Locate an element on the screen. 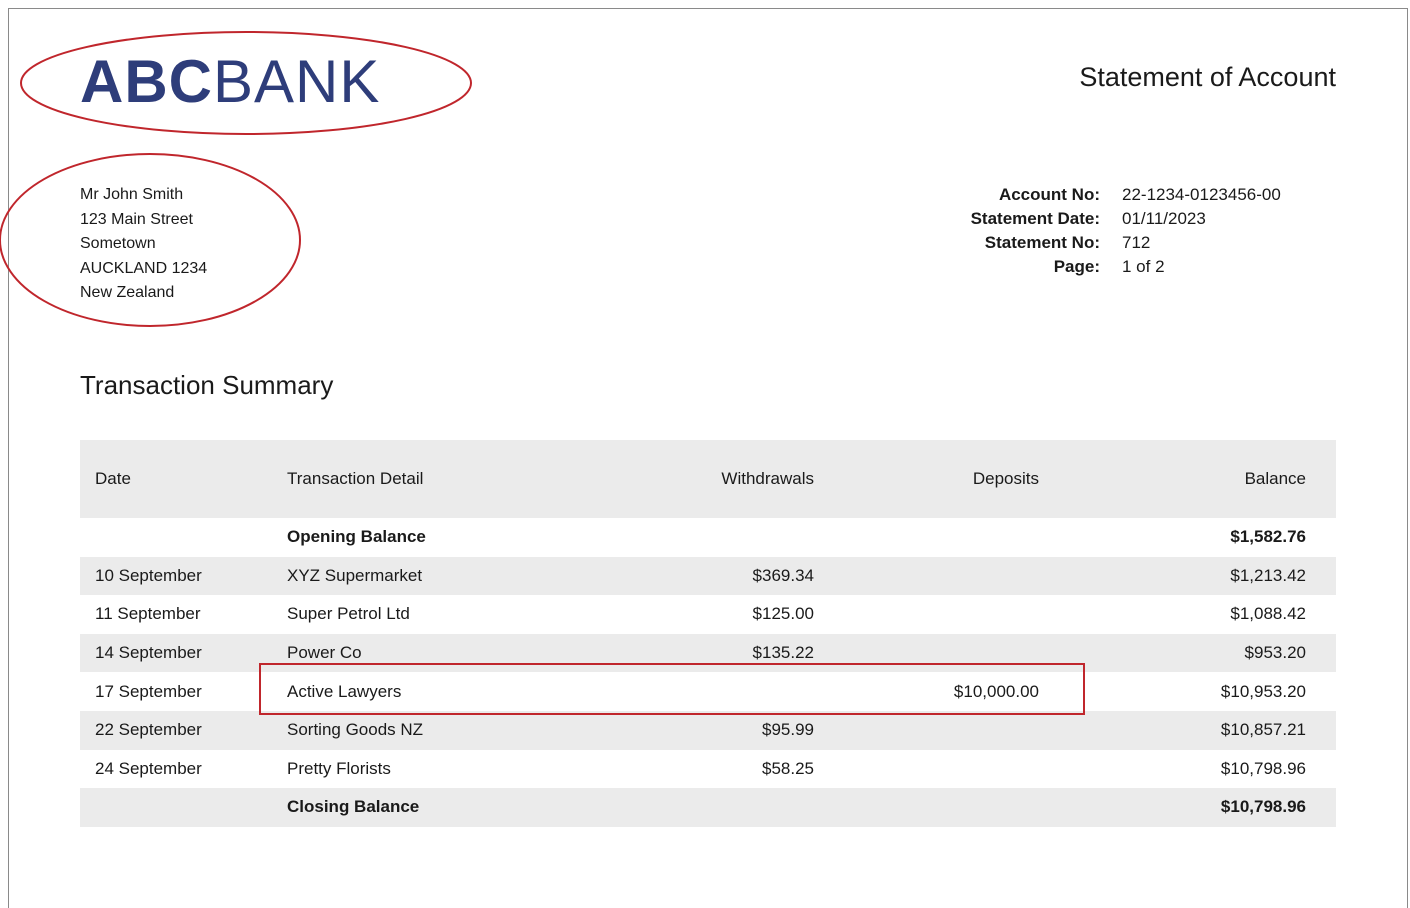 This screenshot has height=908, width=1410. cell-withdrawals: $58.25 is located at coordinates (788, 768).